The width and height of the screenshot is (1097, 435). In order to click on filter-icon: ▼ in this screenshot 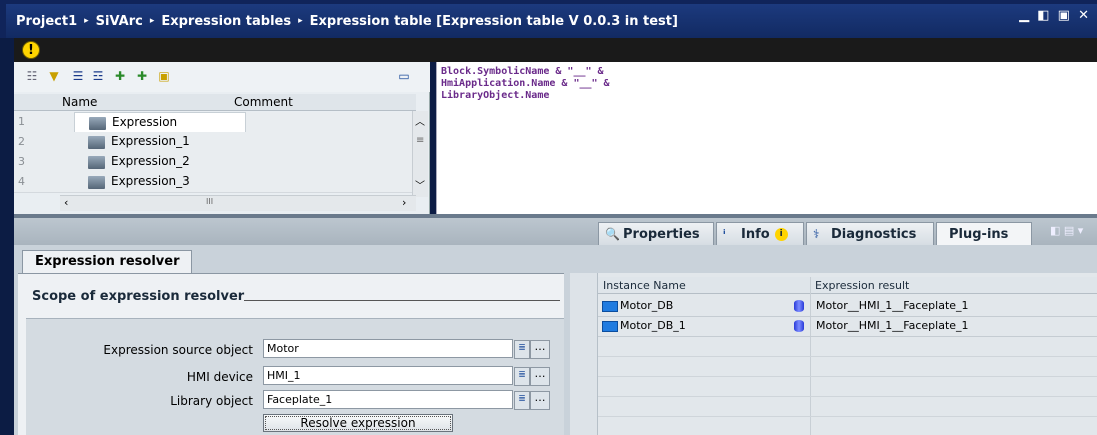, I will do `click(54, 76)`.